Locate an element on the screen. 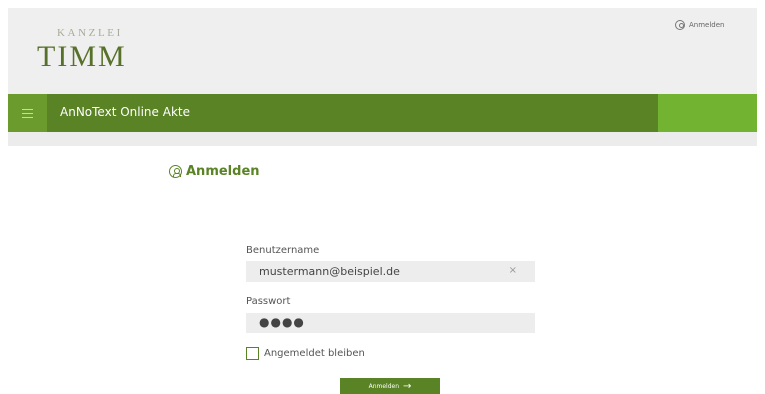 This screenshot has width=765, height=394. page-title-label: Anmelden is located at coordinates (223, 171).